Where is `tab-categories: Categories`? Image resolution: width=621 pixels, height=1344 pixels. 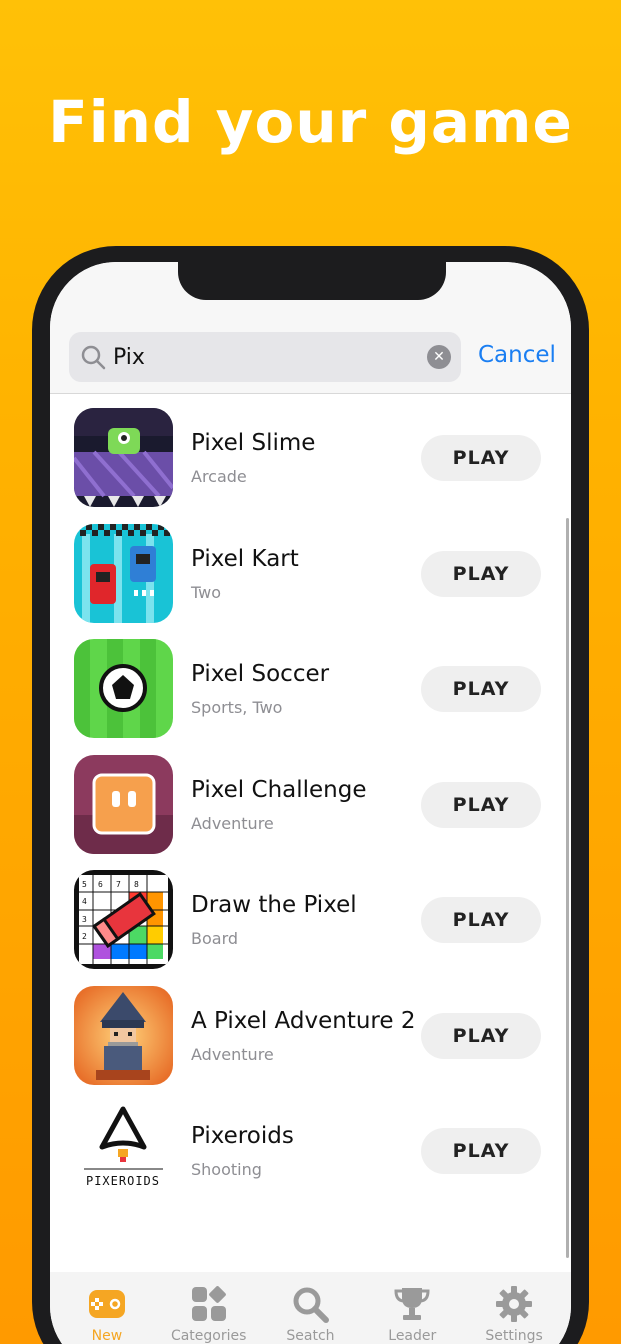 tab-categories: Categories is located at coordinates (209, 1308).